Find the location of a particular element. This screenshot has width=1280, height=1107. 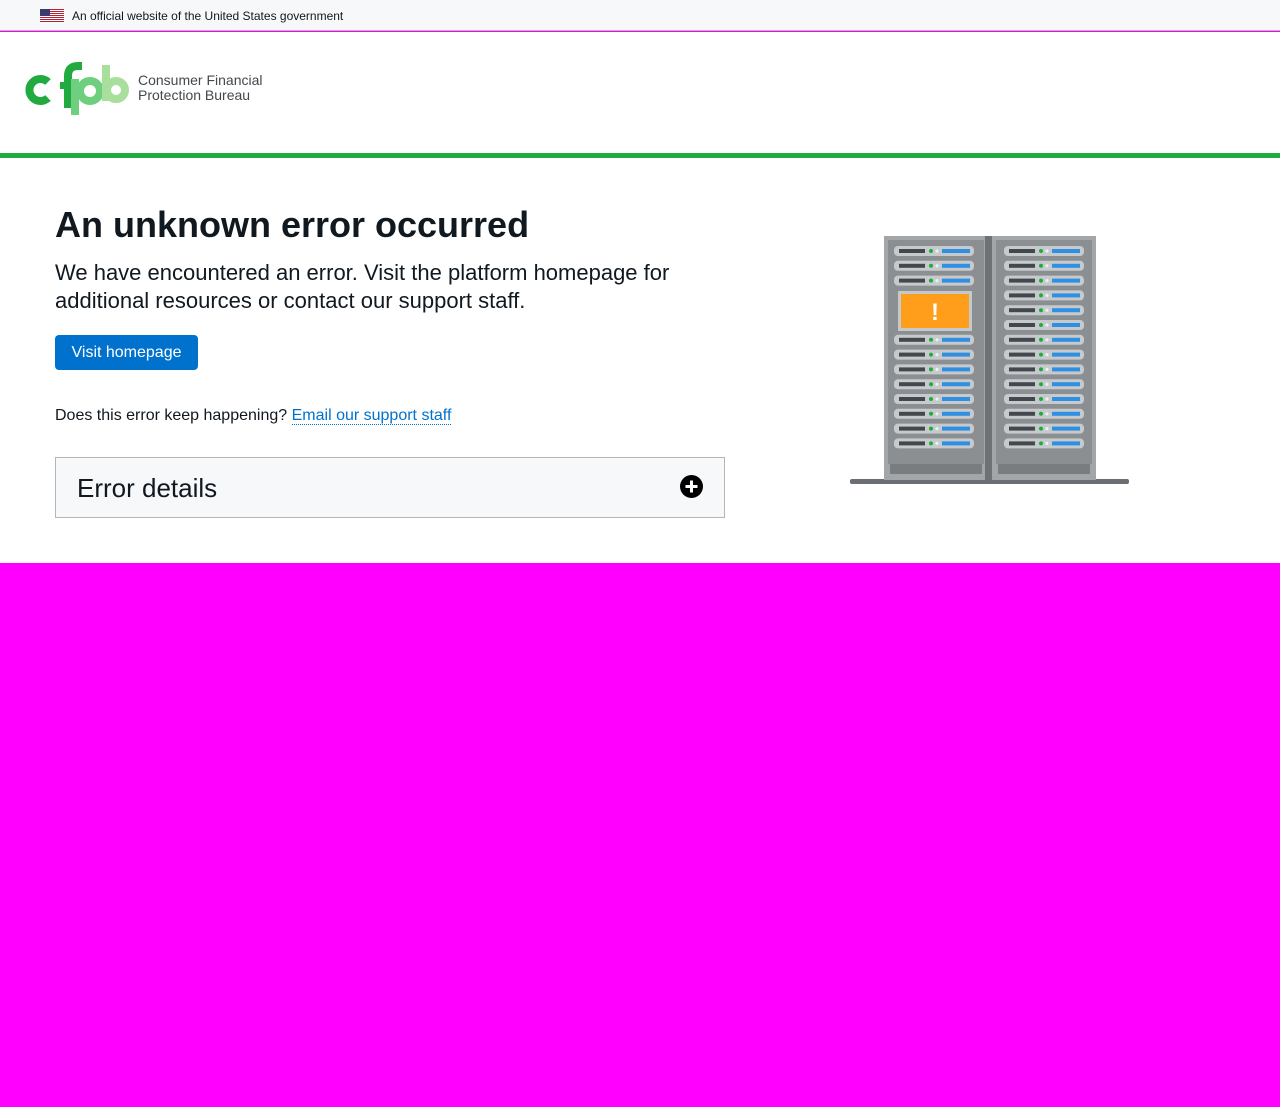

server-rack-warning-icon: ! is located at coordinates (989, 360).